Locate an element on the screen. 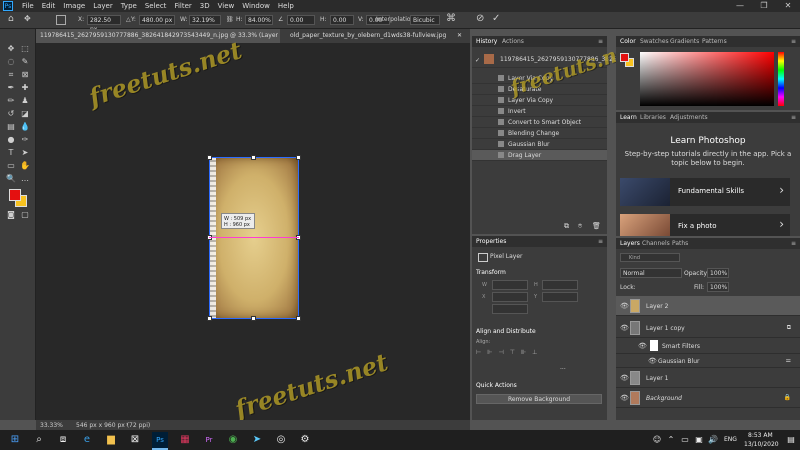 The height and width of the screenshot is (450, 800). history-item: Invert is located at coordinates (539, 111).